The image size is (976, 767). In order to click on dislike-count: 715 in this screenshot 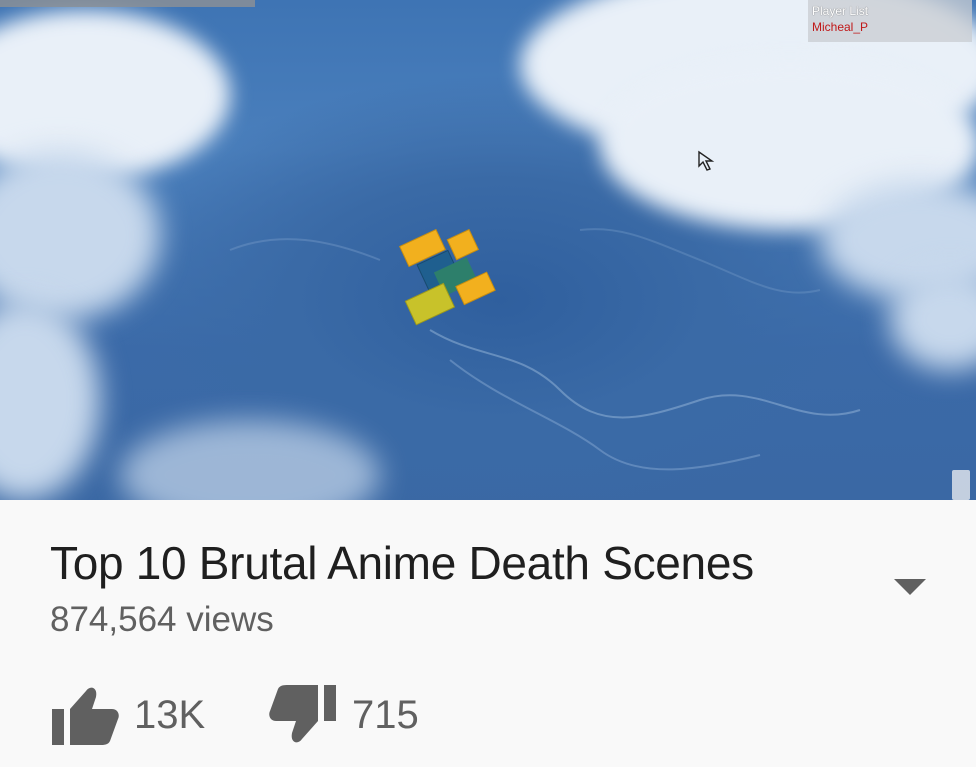, I will do `click(385, 714)`.